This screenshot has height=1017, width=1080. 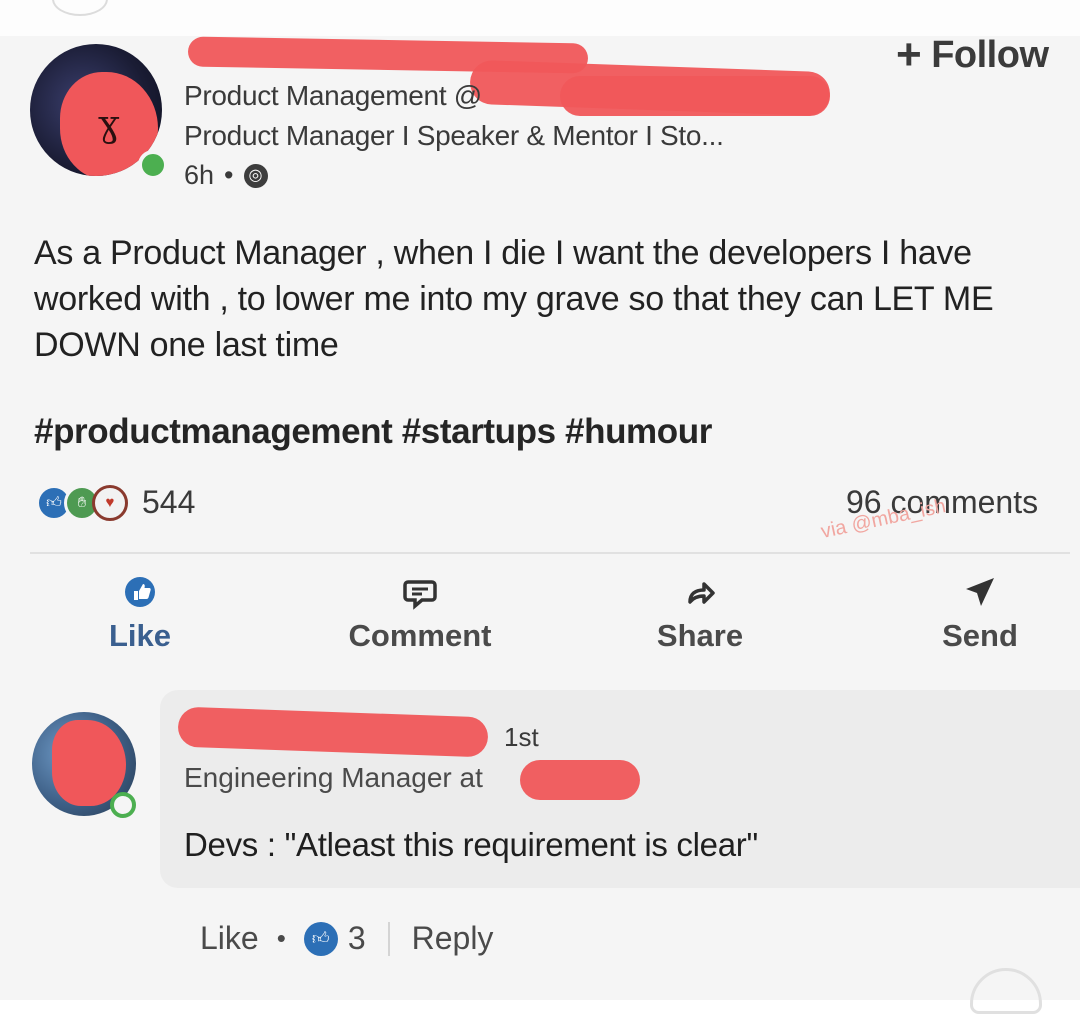 What do you see at coordinates (909, 54) in the screenshot?
I see `plus-icon: +` at bounding box center [909, 54].